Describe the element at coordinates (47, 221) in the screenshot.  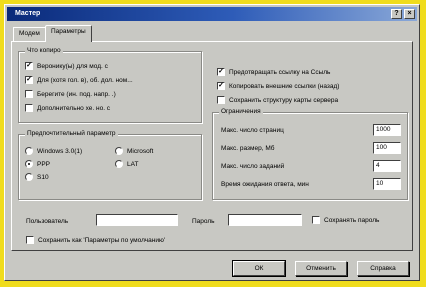
I see `user-label: Пользователь` at that location.